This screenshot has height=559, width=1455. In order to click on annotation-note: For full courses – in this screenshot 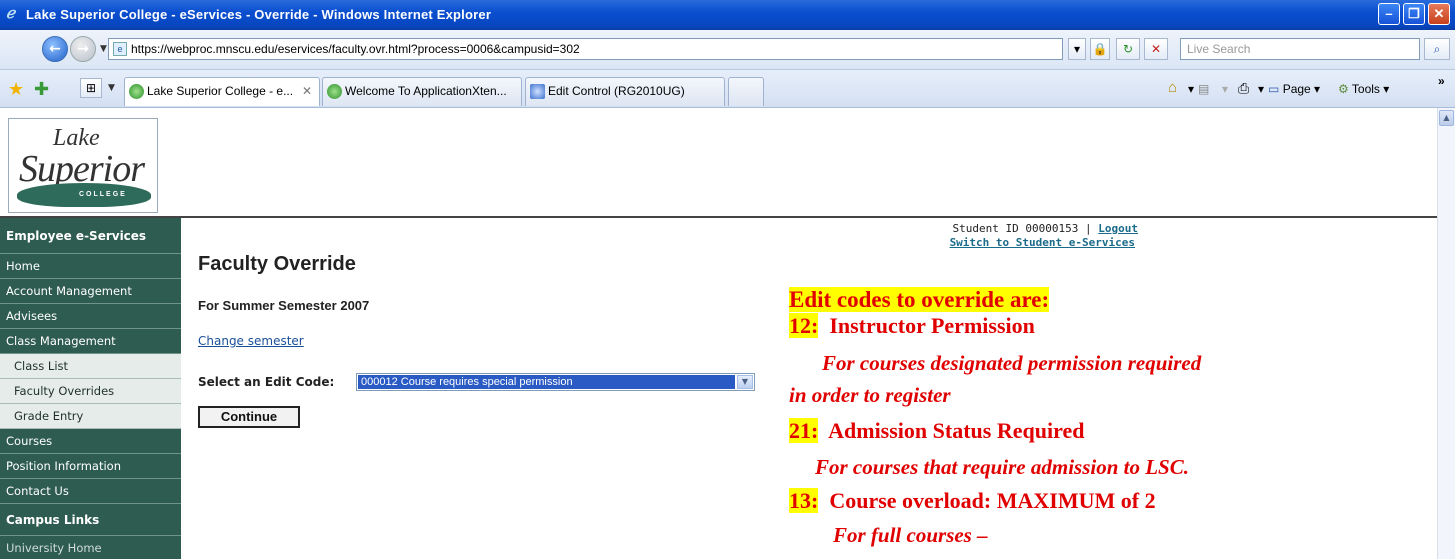, I will do `click(910, 535)`.